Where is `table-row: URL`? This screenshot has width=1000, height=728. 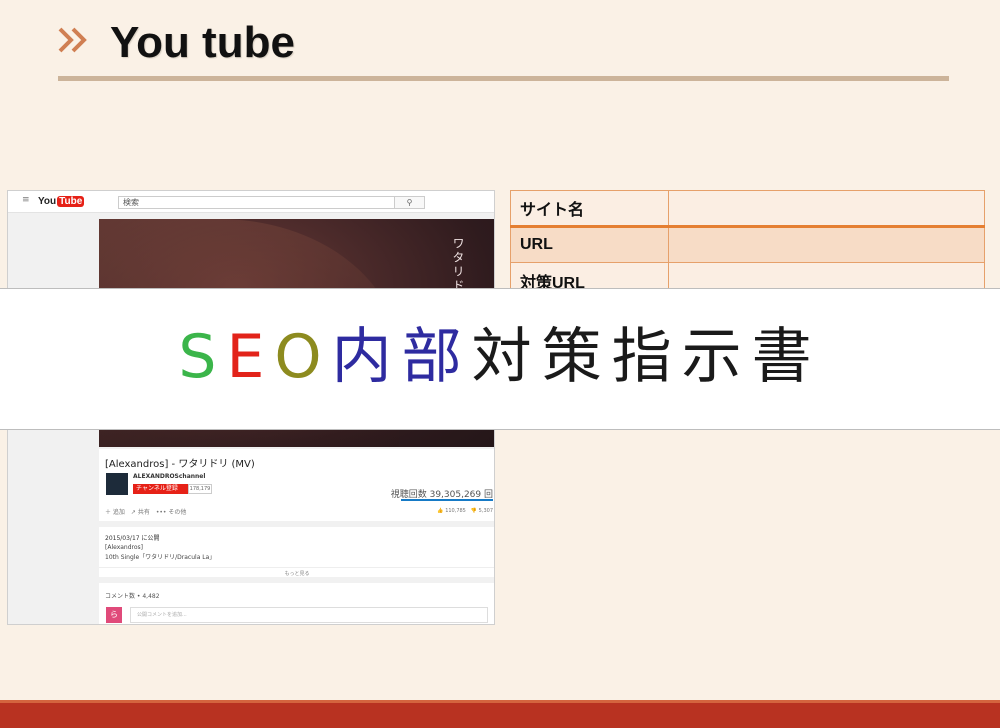 table-row: URL is located at coordinates (747, 244).